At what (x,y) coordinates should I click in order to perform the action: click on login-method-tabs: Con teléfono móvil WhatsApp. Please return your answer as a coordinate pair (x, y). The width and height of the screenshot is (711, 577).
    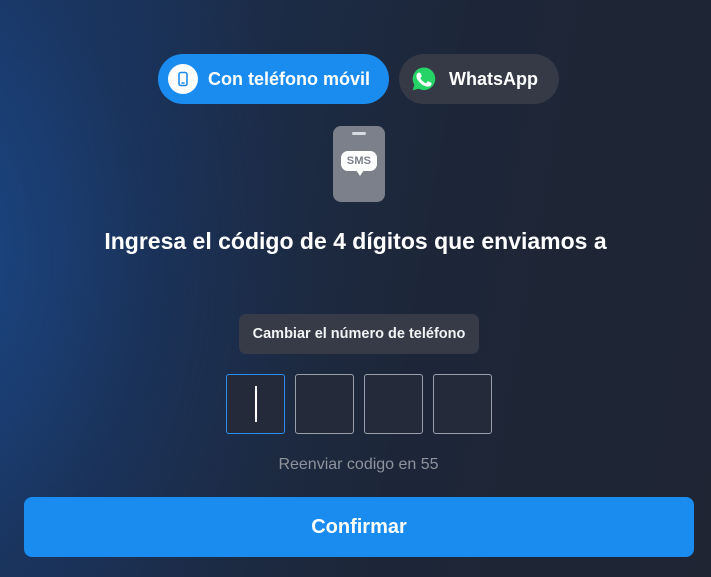
    Looking at the image, I should click on (358, 79).